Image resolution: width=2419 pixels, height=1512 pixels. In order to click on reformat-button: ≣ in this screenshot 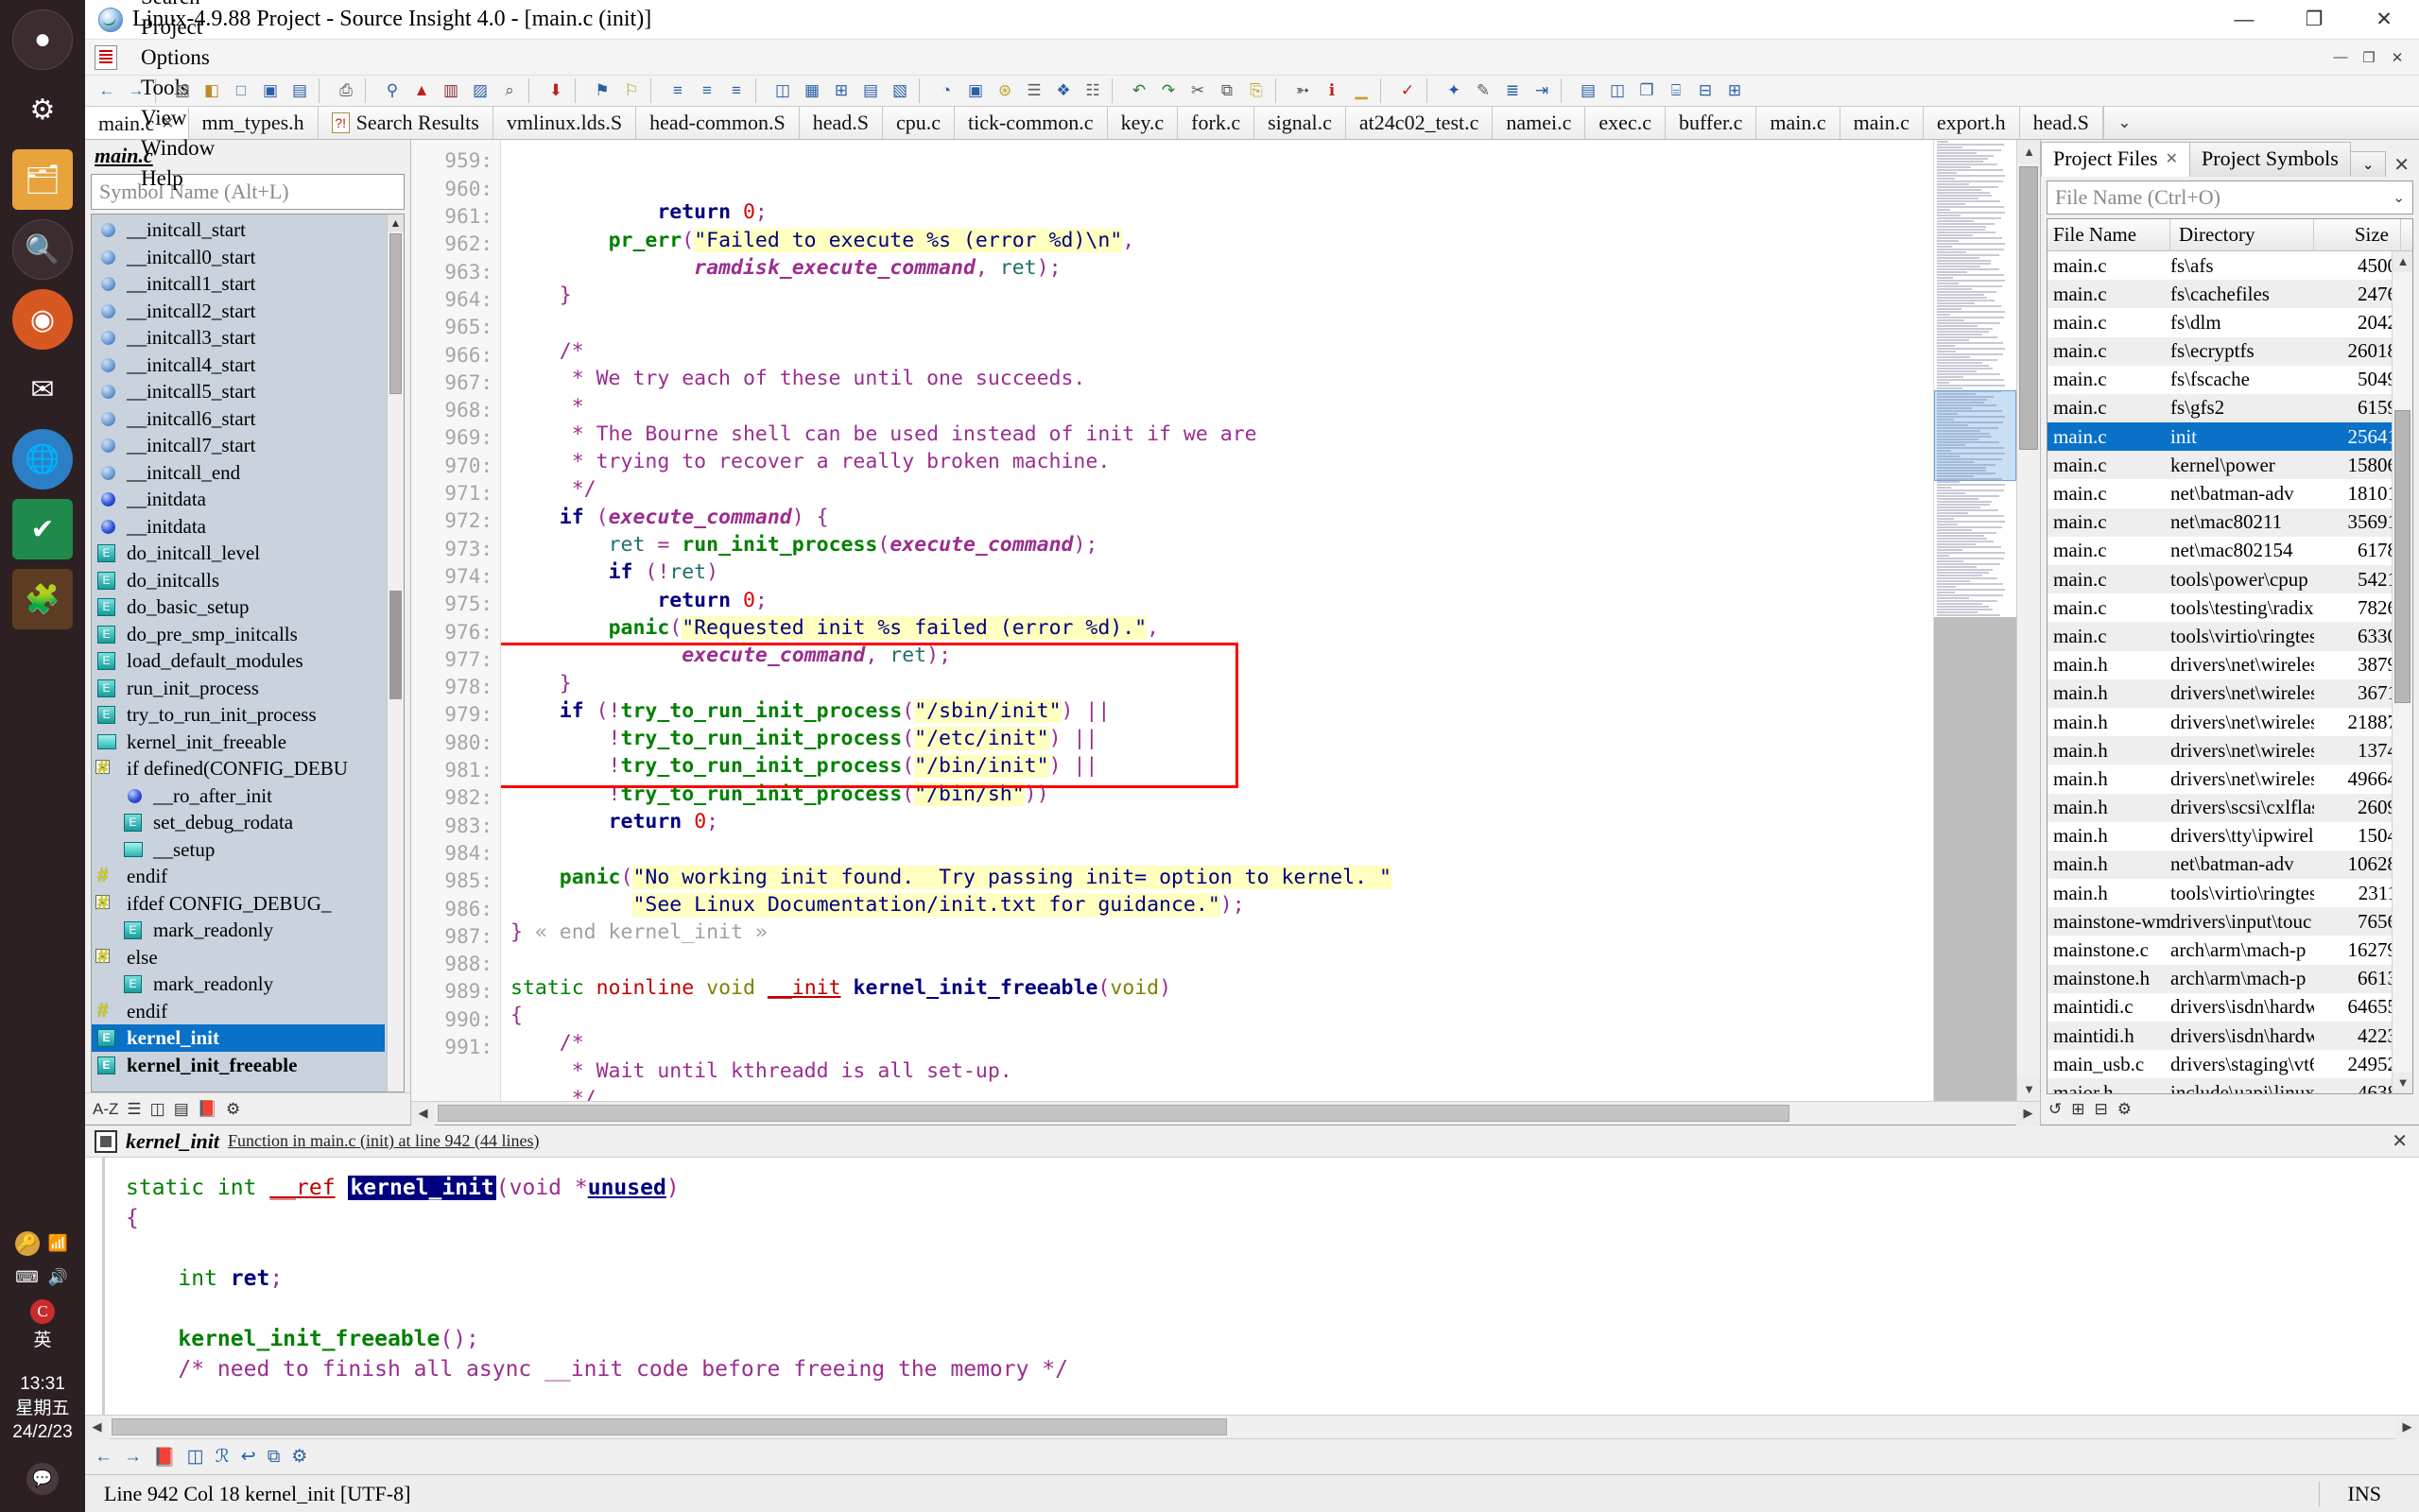, I will do `click(1513, 91)`.